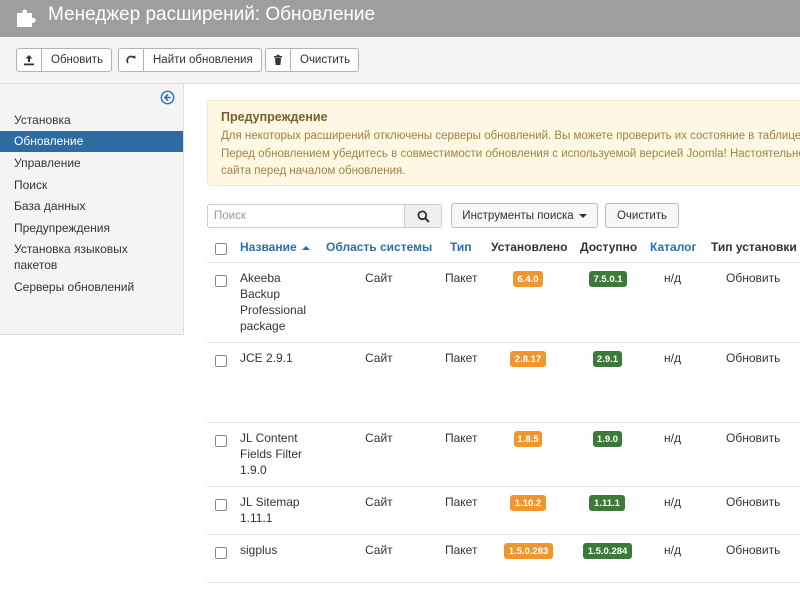 The image size is (800, 595). I want to click on search-icon, so click(423, 216).